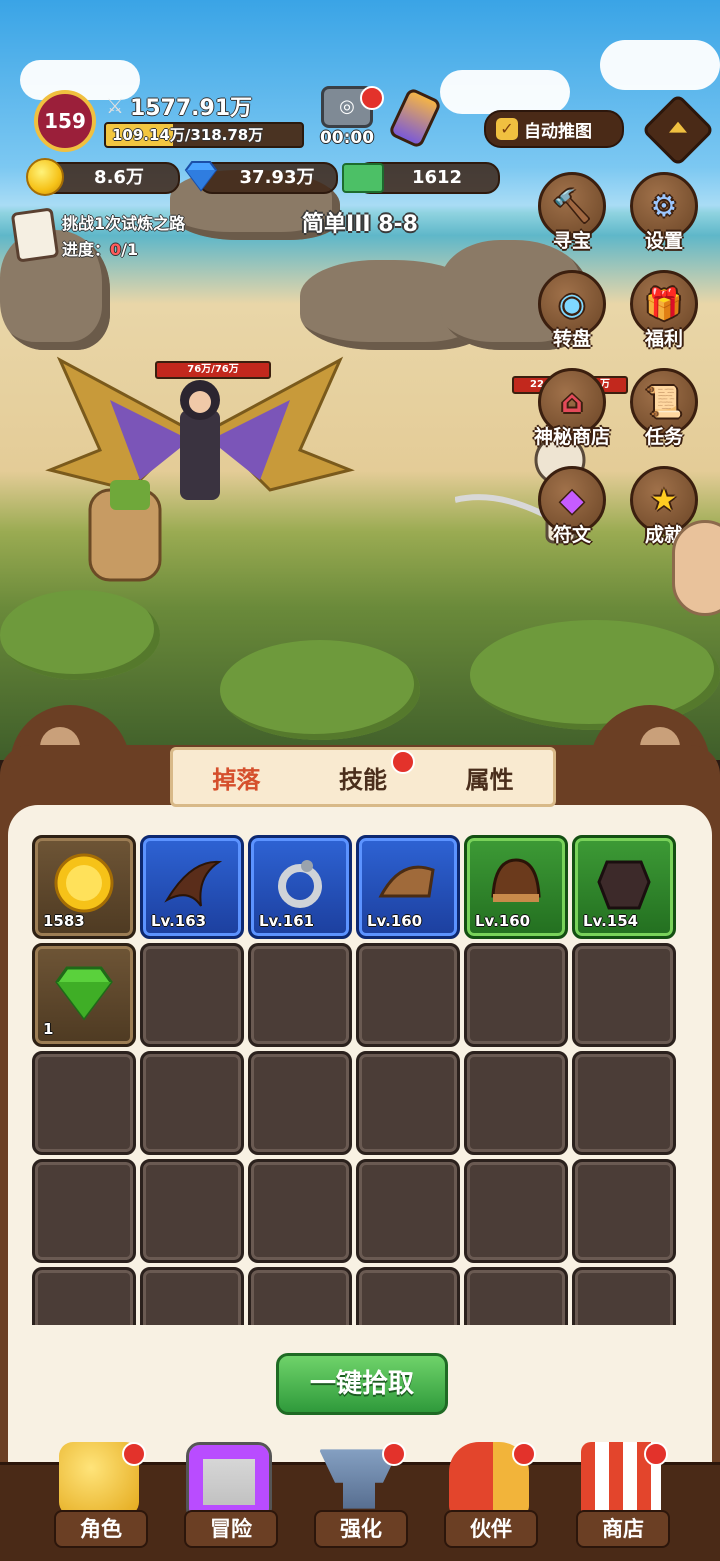  What do you see at coordinates (119, 177) in the screenshot?
I see `gold-value: 8.6万` at bounding box center [119, 177].